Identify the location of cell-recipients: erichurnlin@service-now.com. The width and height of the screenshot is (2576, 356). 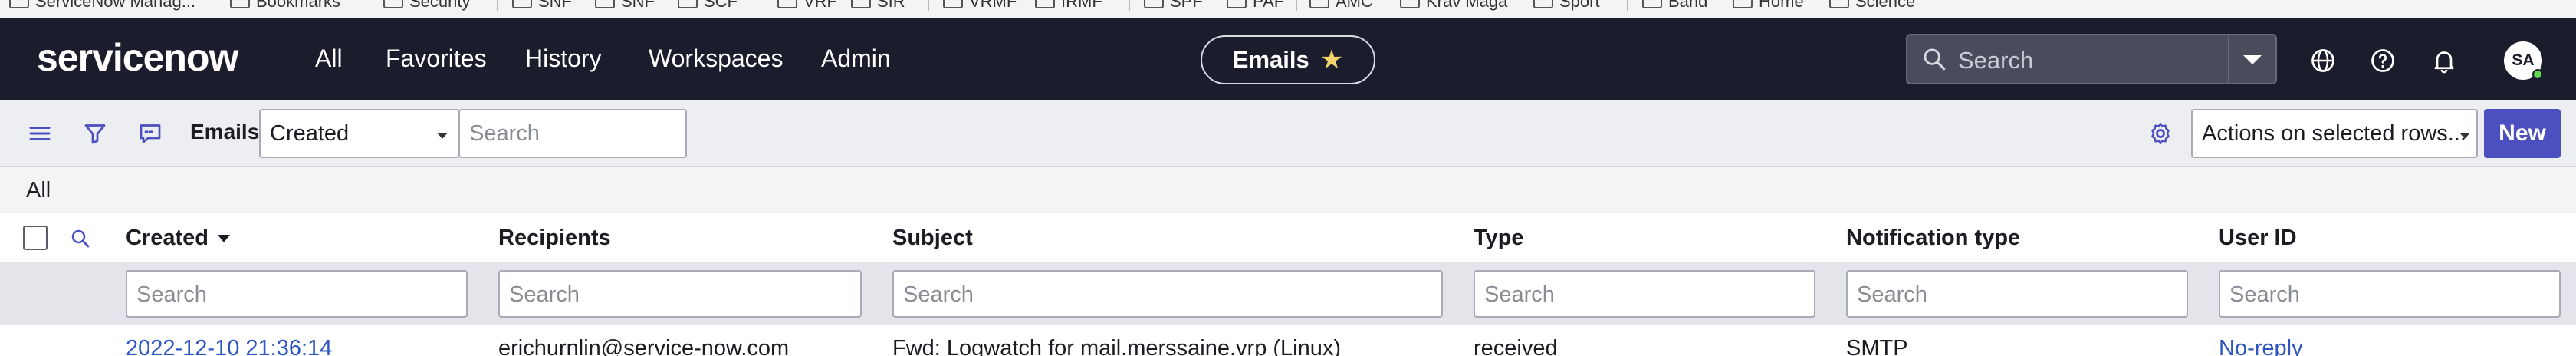
(644, 346).